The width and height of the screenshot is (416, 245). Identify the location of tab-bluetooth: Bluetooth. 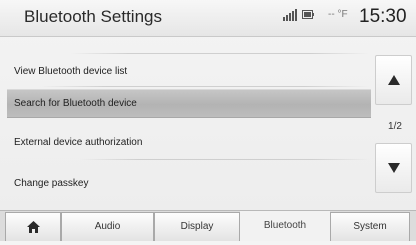
(285, 226).